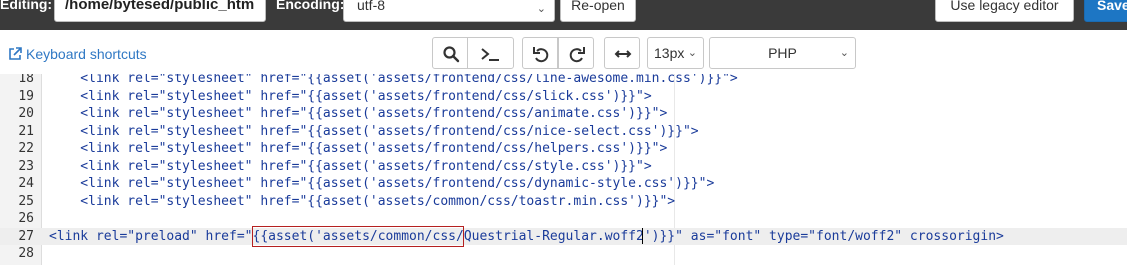  What do you see at coordinates (563, 254) in the screenshot?
I see `code-line: 28` at bounding box center [563, 254].